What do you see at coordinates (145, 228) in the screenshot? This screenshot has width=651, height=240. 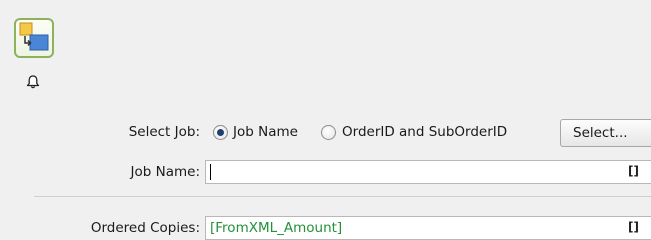 I see `ordered-copies-label: Ordered Copies:` at bounding box center [145, 228].